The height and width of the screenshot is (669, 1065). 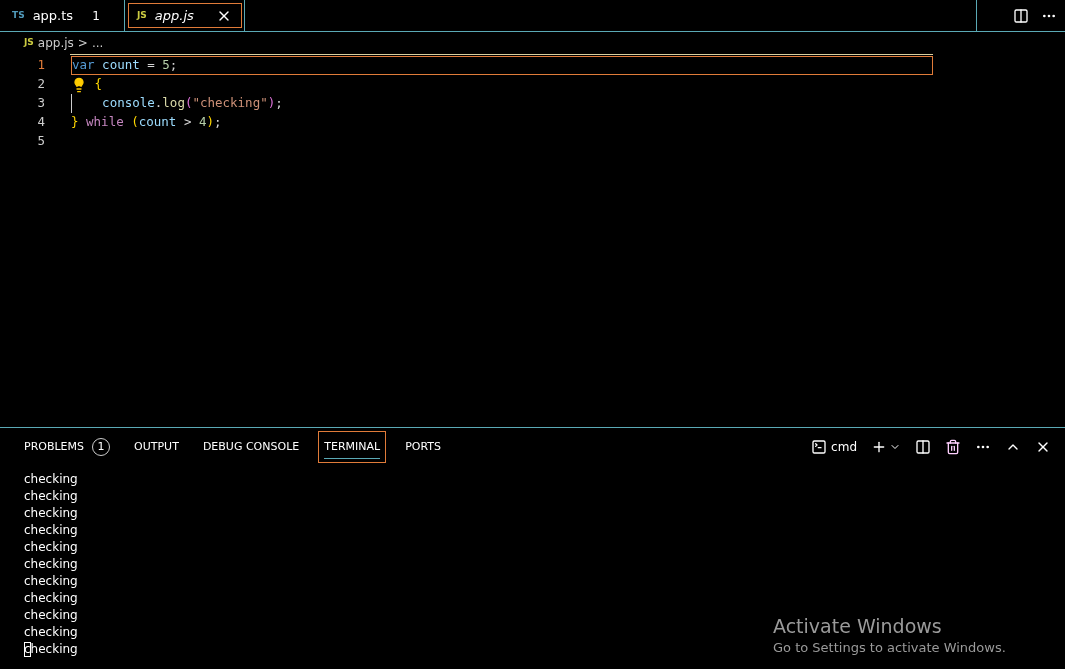 I want to click on panel-tab: OUTPUT, so click(x=156, y=447).